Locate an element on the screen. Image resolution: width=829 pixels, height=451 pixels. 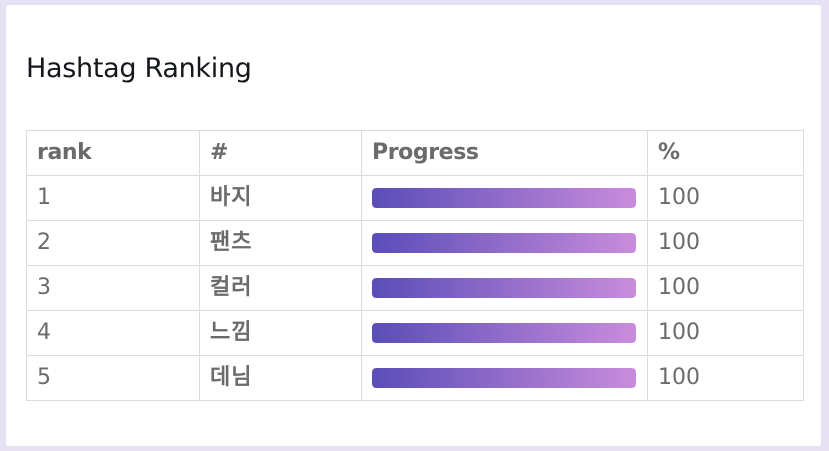
rank-cell: 2 is located at coordinates (113, 243).